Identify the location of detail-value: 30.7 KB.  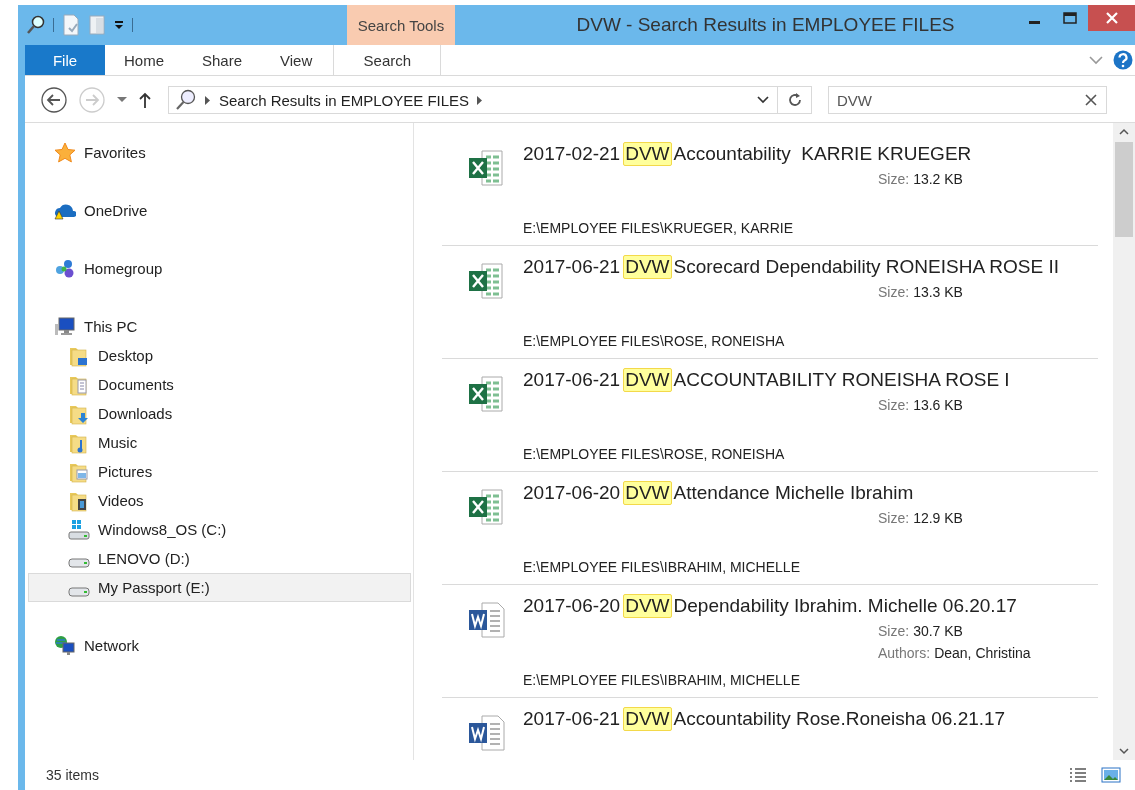
(938, 631).